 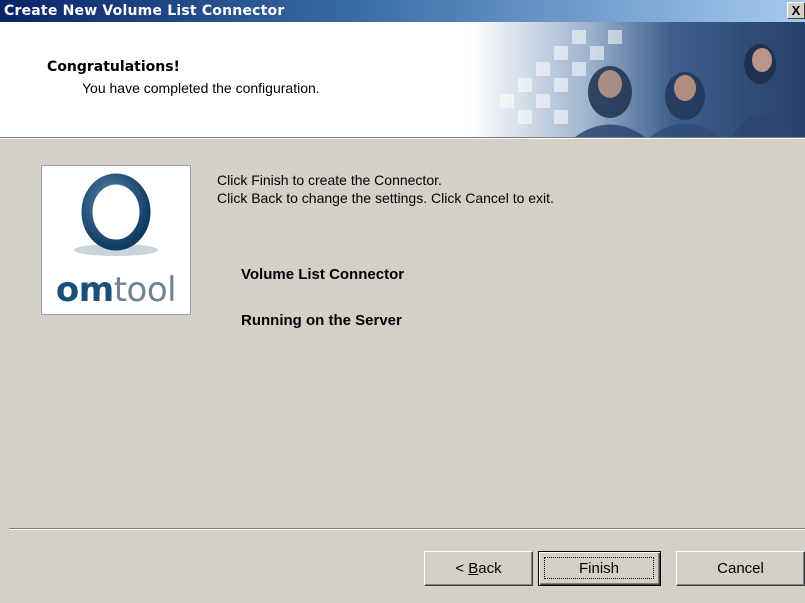 I want to click on cancel-button-label: Cancel, so click(x=740, y=568).